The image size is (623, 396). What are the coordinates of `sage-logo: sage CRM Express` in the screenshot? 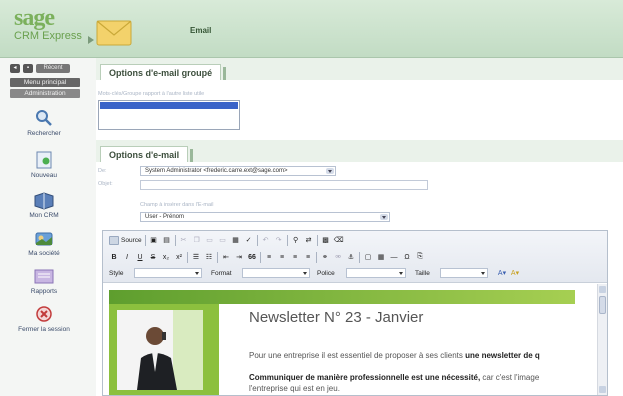 It's located at (53, 24).